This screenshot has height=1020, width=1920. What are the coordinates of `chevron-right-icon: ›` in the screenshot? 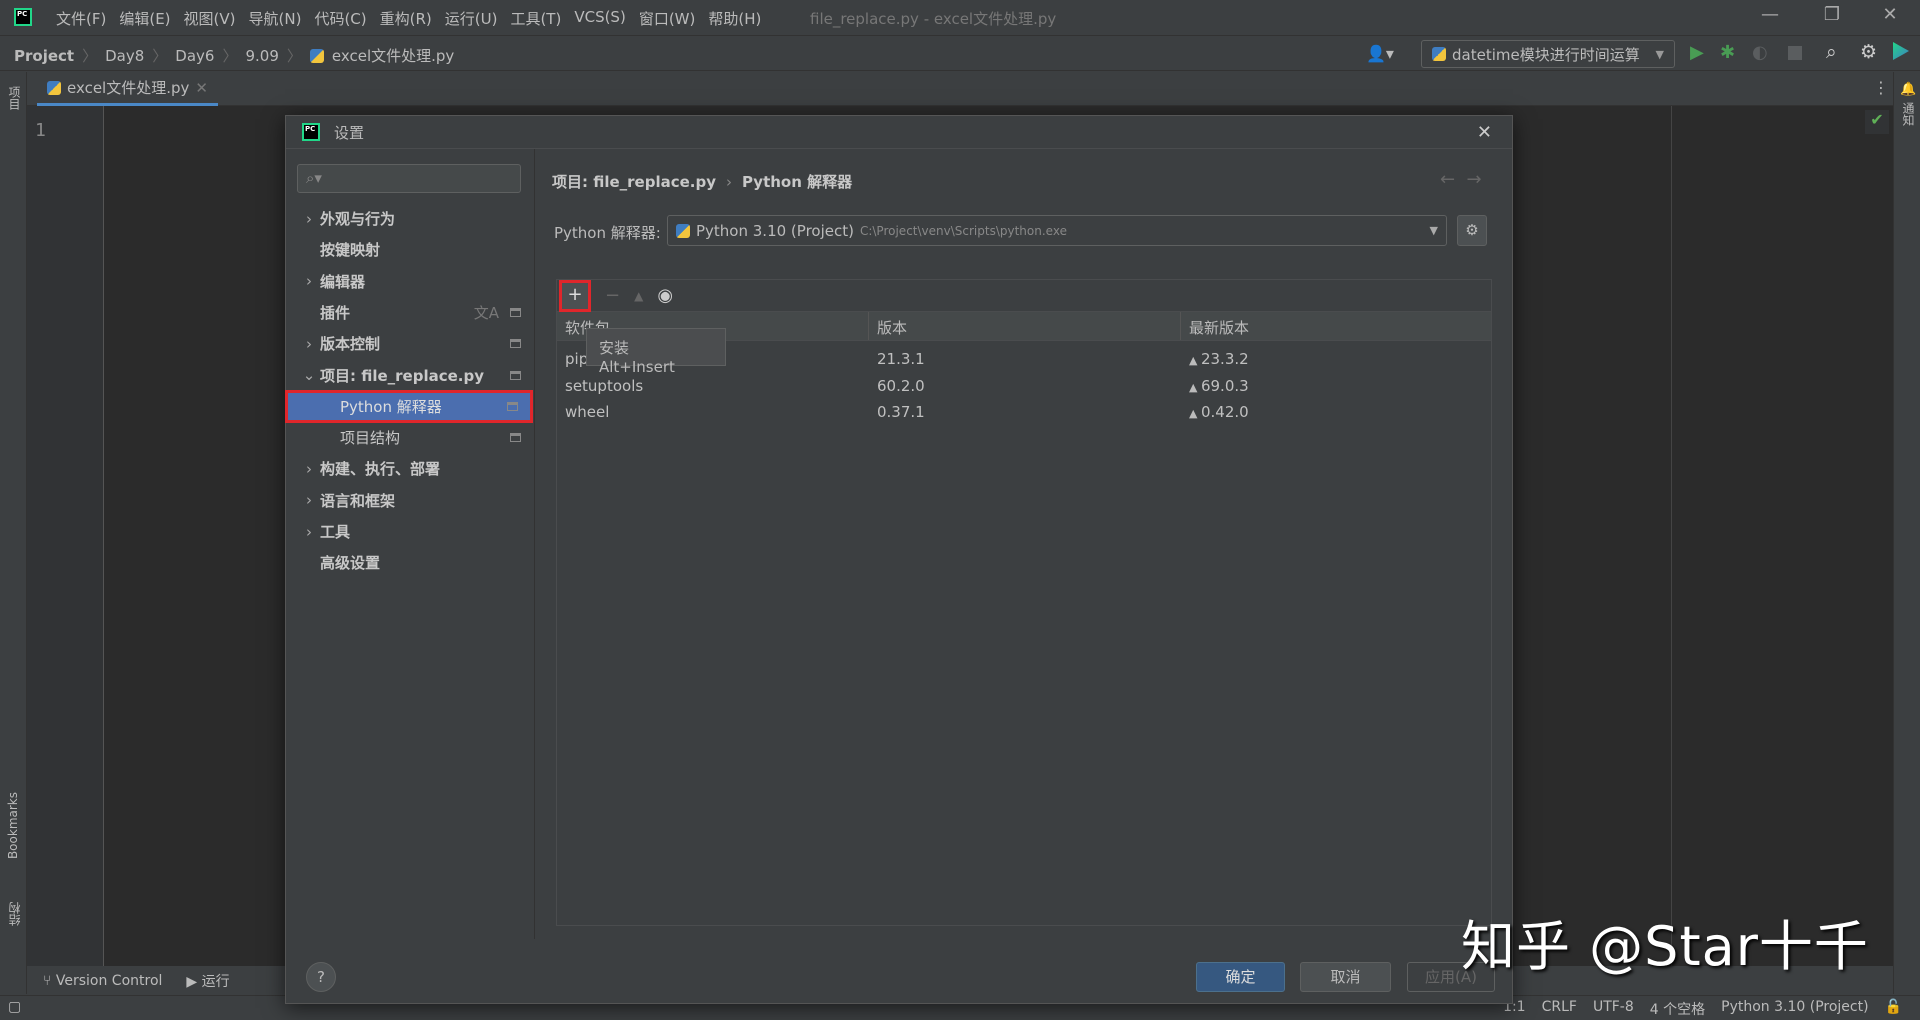 It's located at (309, 343).